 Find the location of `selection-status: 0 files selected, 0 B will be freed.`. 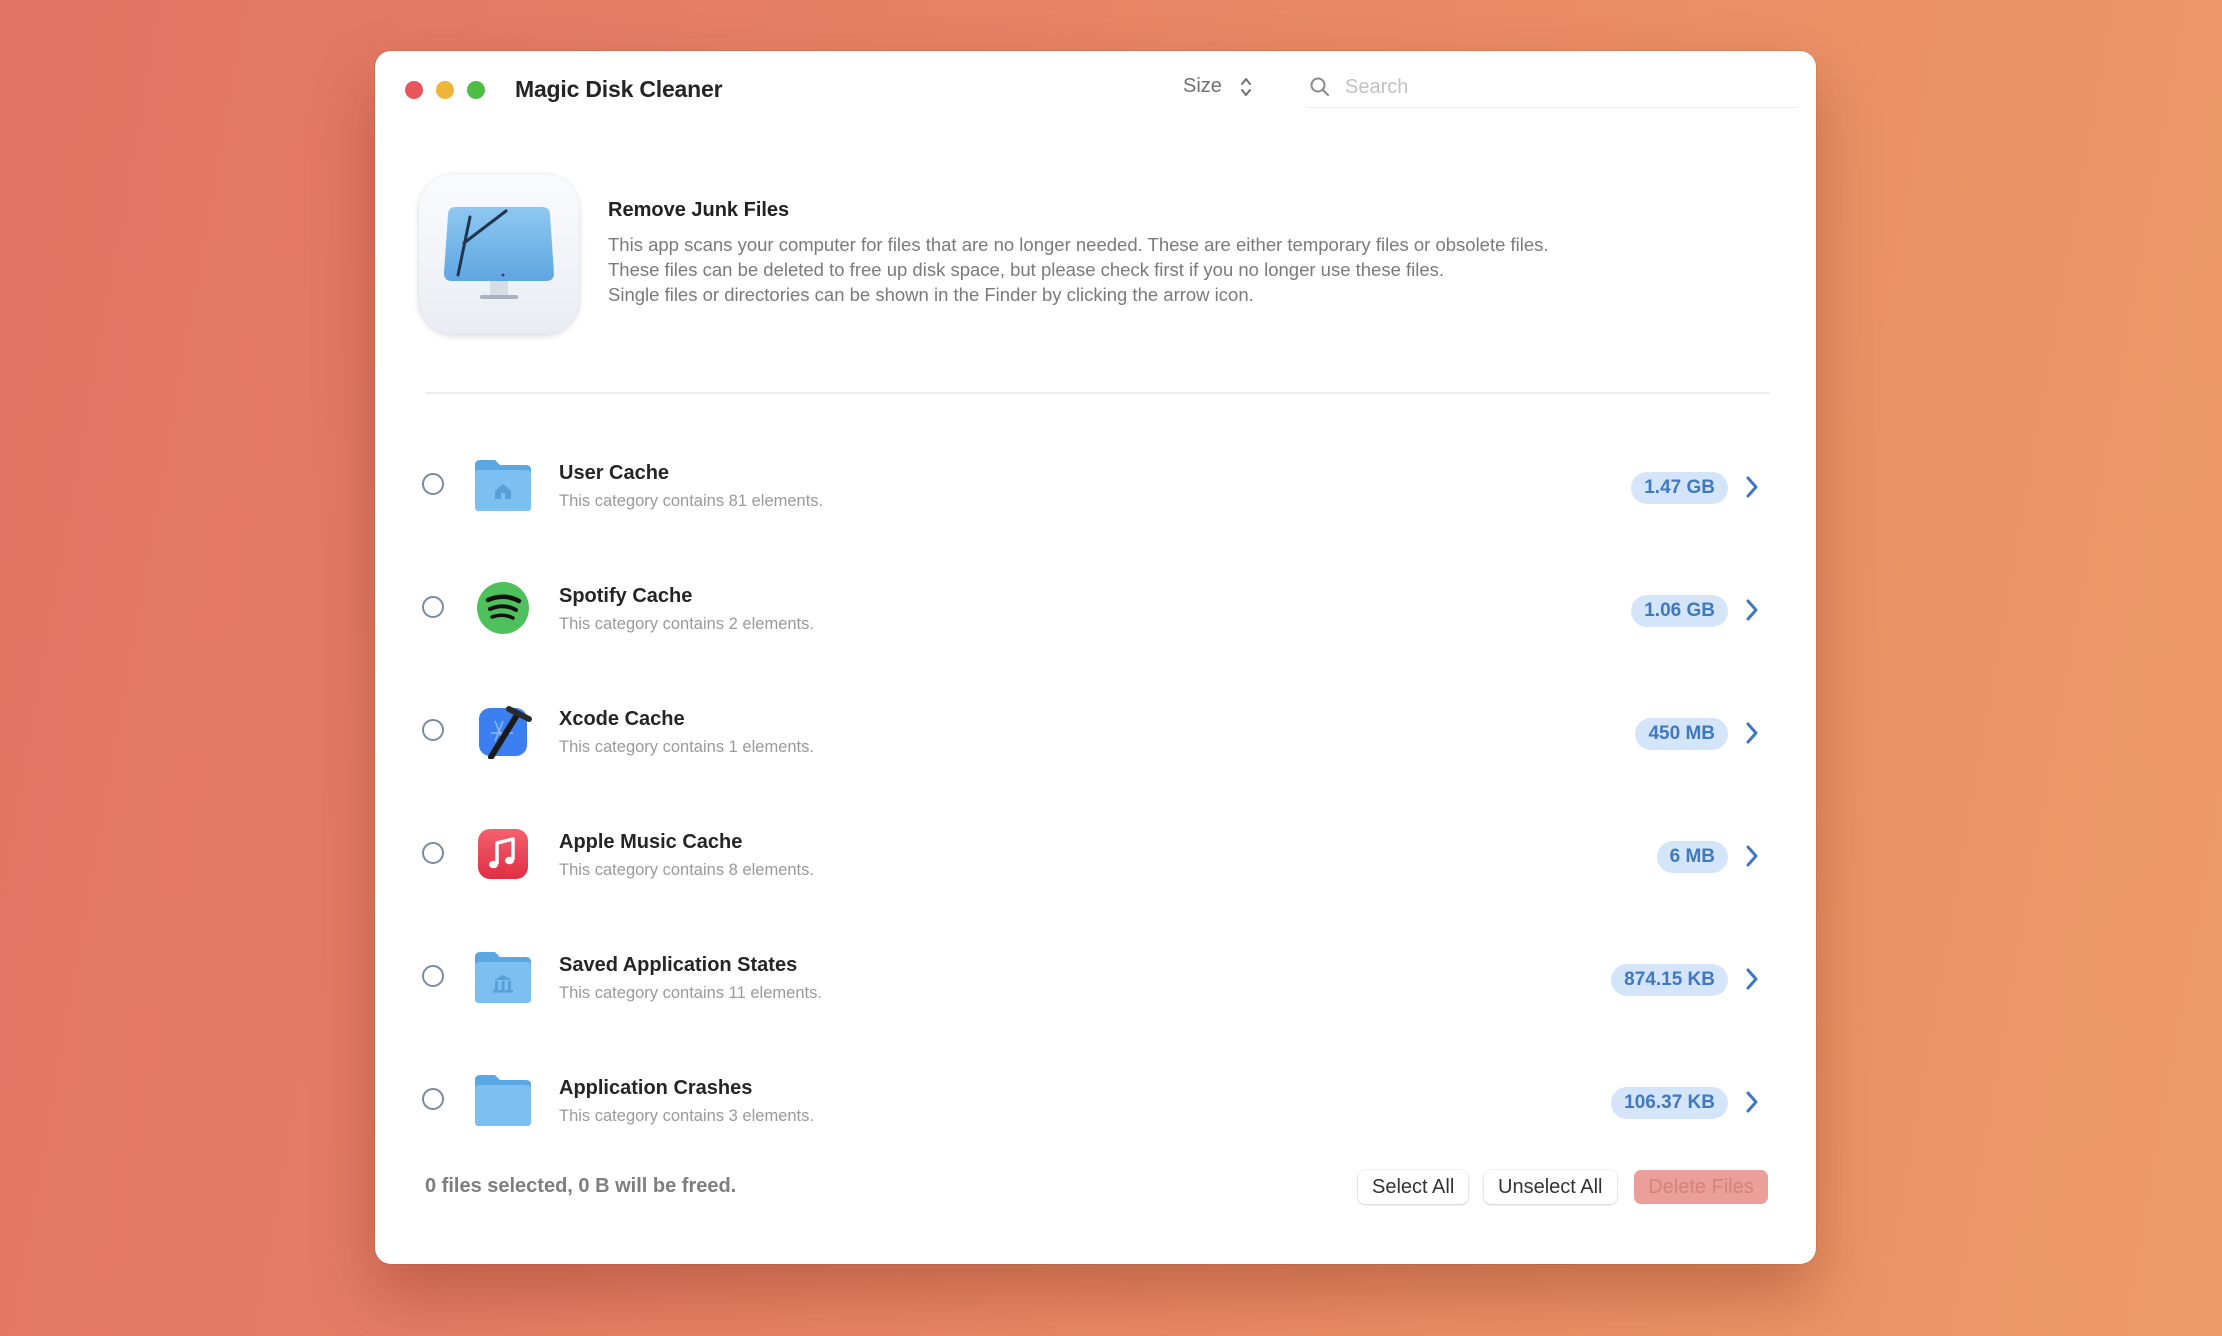

selection-status: 0 files selected, 0 B will be freed. is located at coordinates (581, 1186).